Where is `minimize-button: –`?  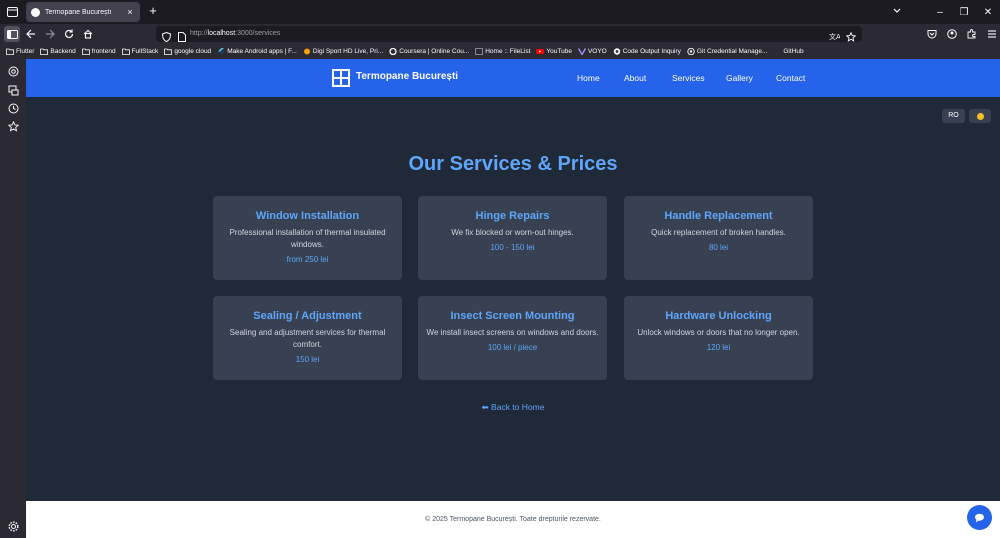
minimize-button: – is located at coordinates (940, 12).